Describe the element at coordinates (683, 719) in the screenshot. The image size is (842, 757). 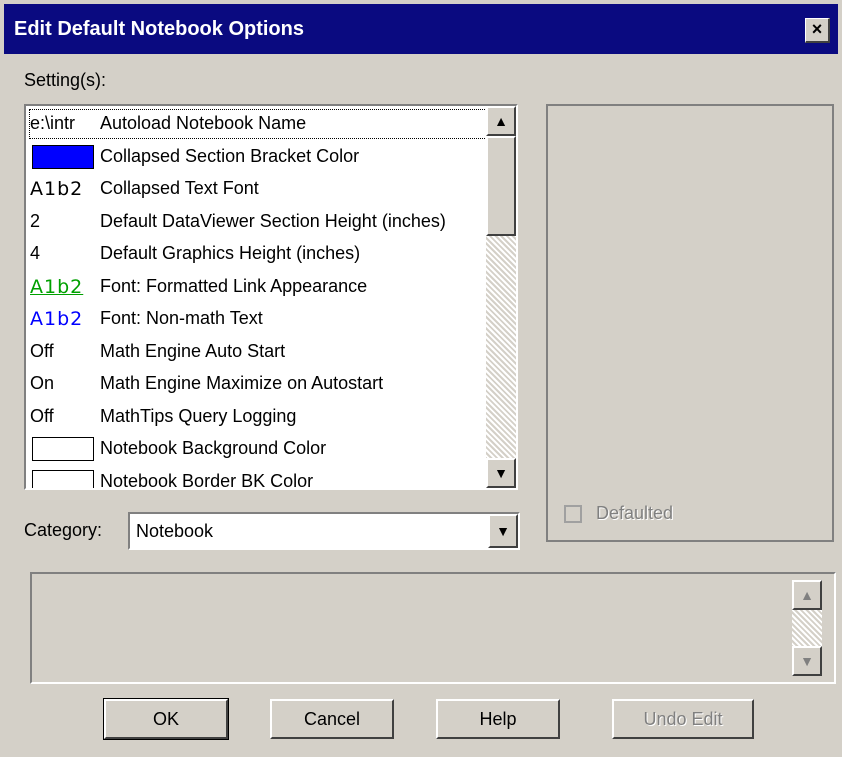
I see `undo-edit-button: Undo Edit` at that location.